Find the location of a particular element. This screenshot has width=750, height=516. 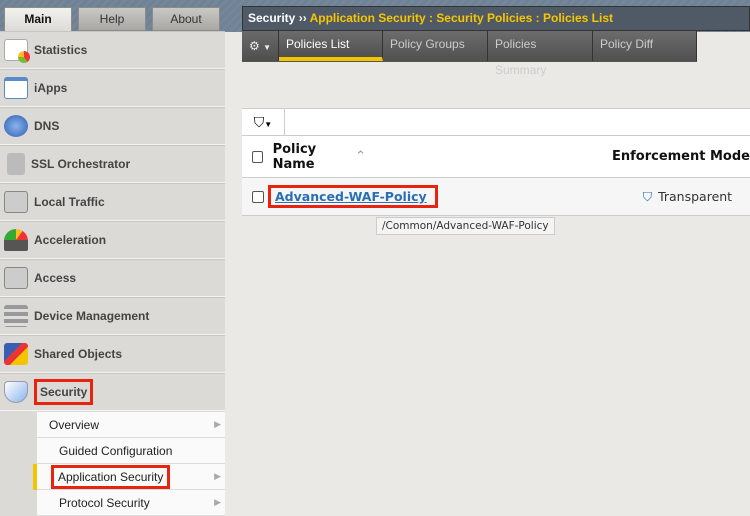

ssl-lock-icon is located at coordinates (16, 164).